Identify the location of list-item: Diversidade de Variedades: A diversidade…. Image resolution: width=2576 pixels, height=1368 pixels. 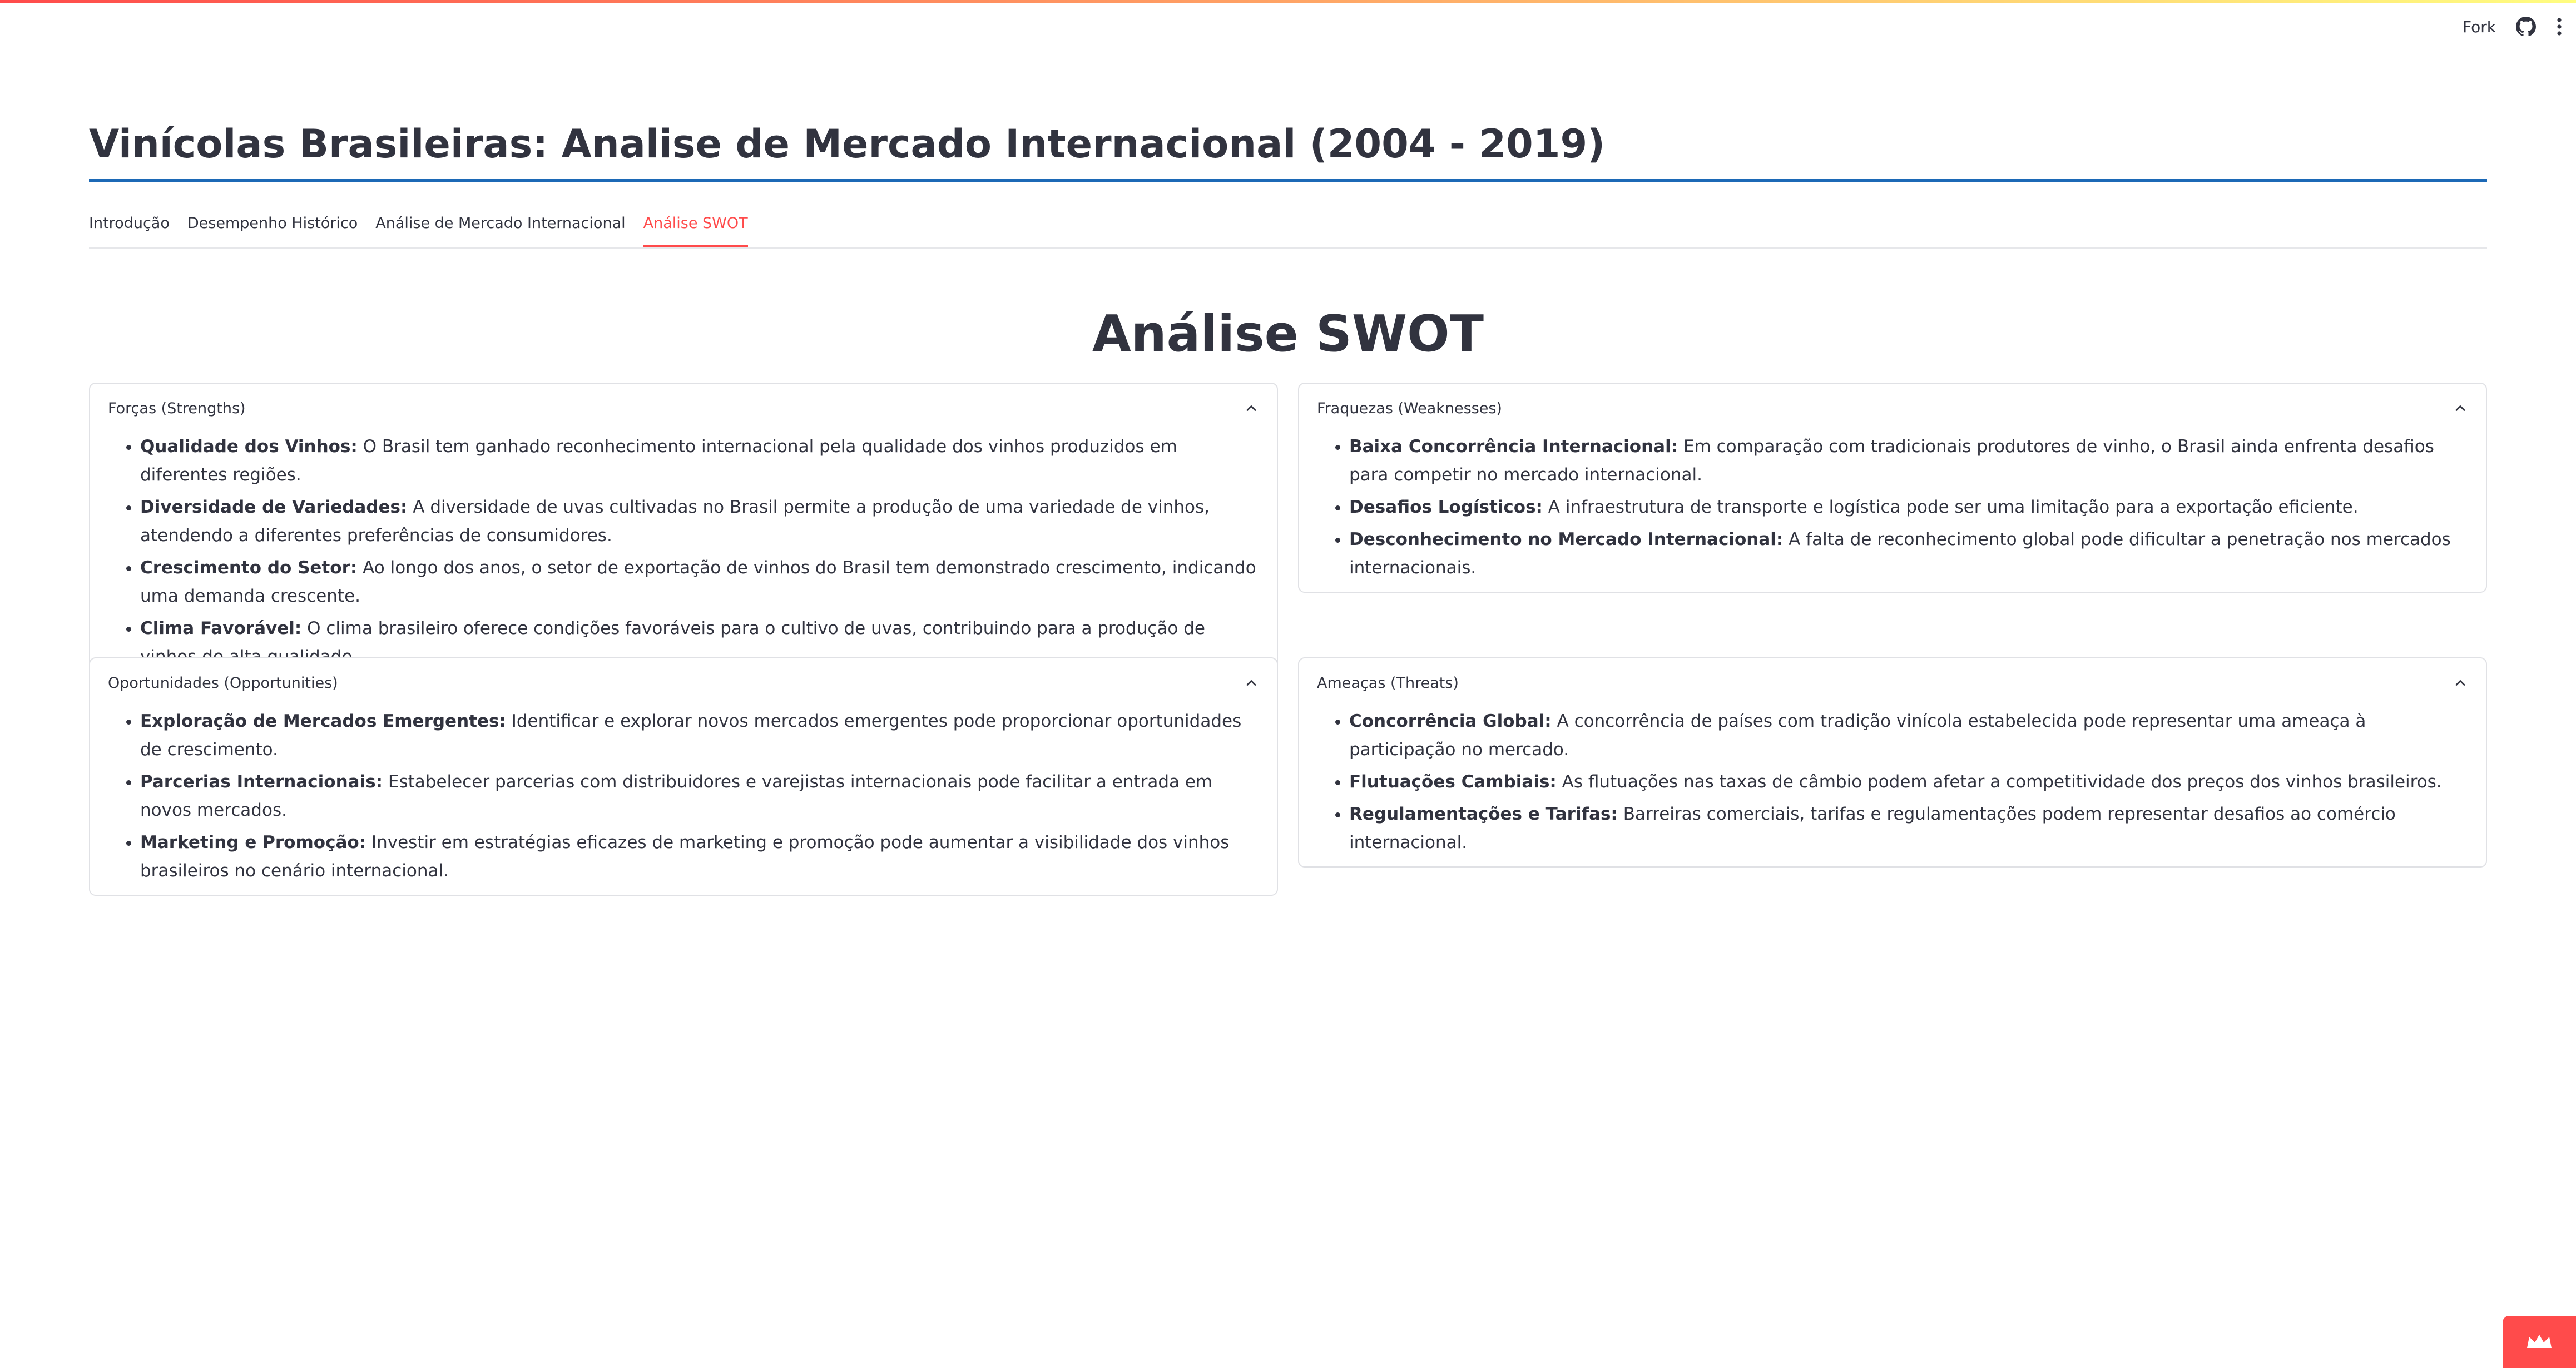
(700, 522).